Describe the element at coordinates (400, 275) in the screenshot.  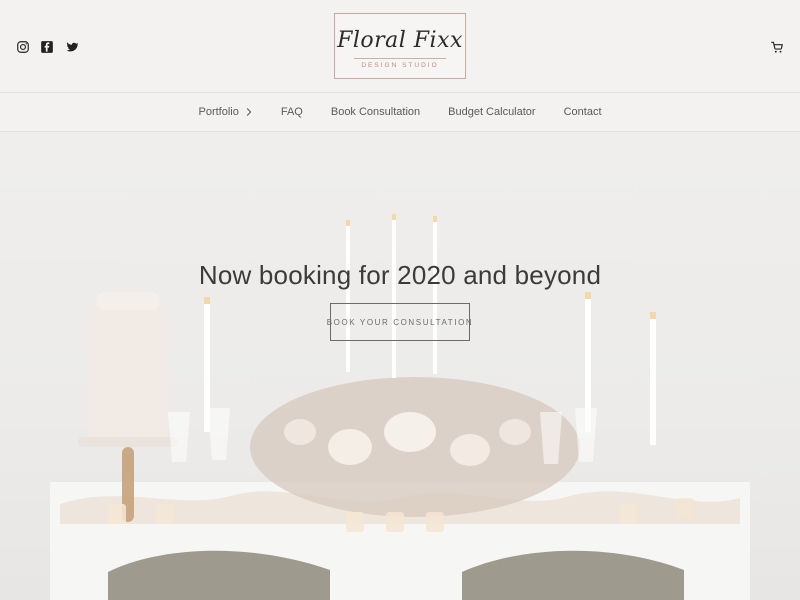
I see `hero-headline: Now booking for 2020 and beyond` at that location.